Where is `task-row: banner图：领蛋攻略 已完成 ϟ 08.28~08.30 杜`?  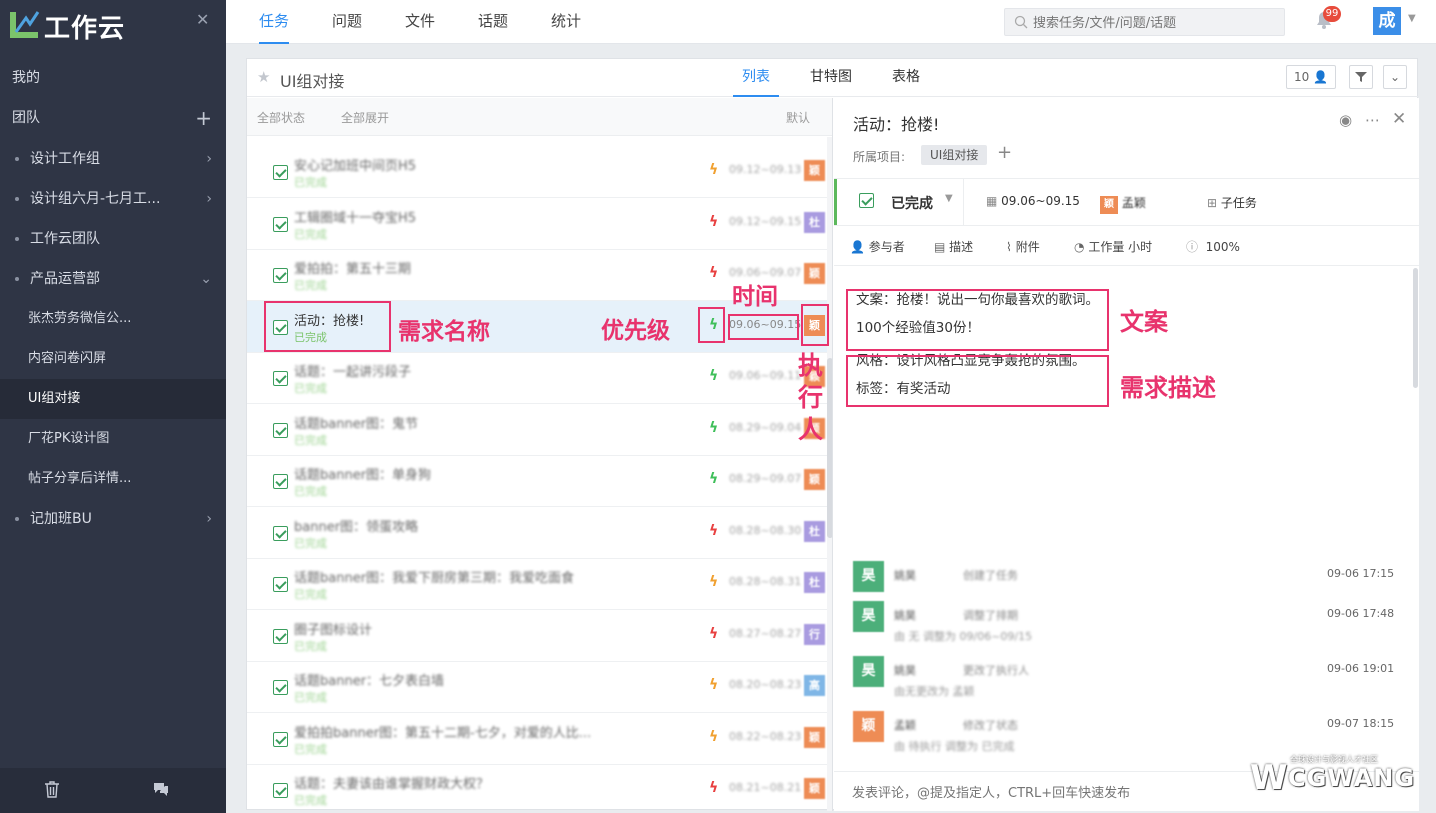 task-row: banner图：领蛋攻略 已完成 ϟ 08.28~08.30 杜 is located at coordinates (537, 533).